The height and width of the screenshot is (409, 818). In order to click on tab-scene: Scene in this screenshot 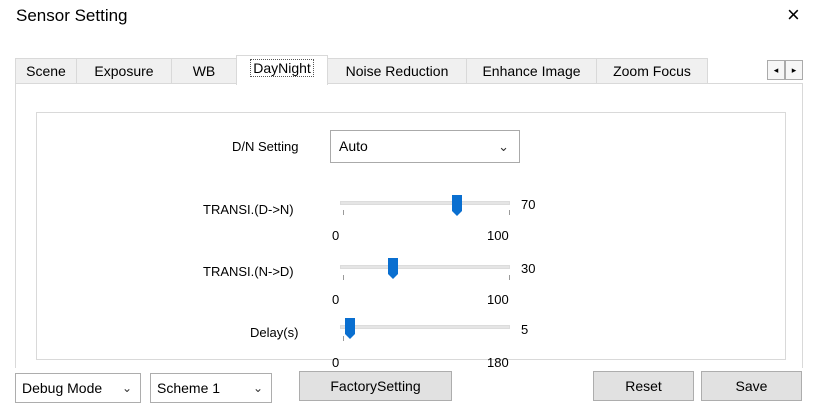, I will do `click(46, 70)`.